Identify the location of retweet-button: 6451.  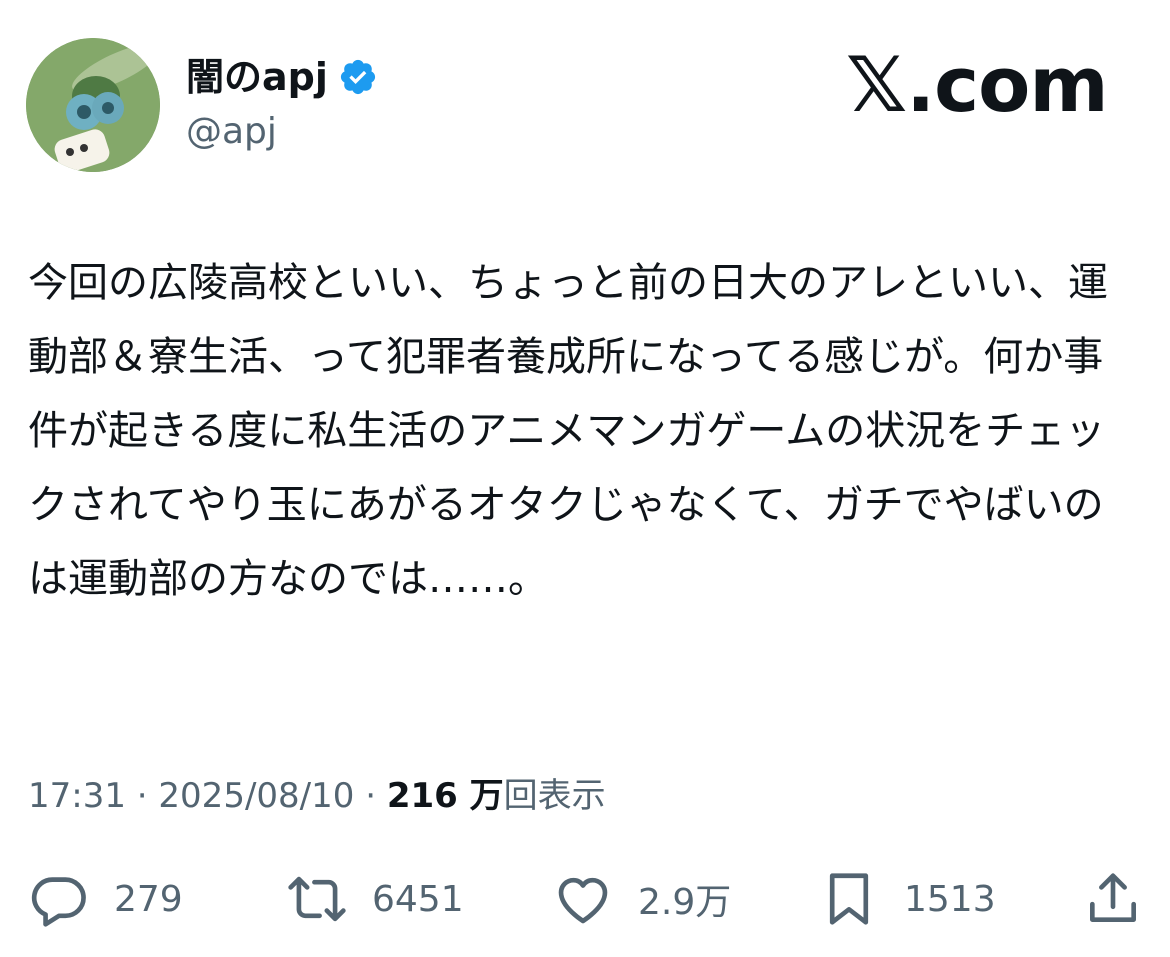
(375, 899).